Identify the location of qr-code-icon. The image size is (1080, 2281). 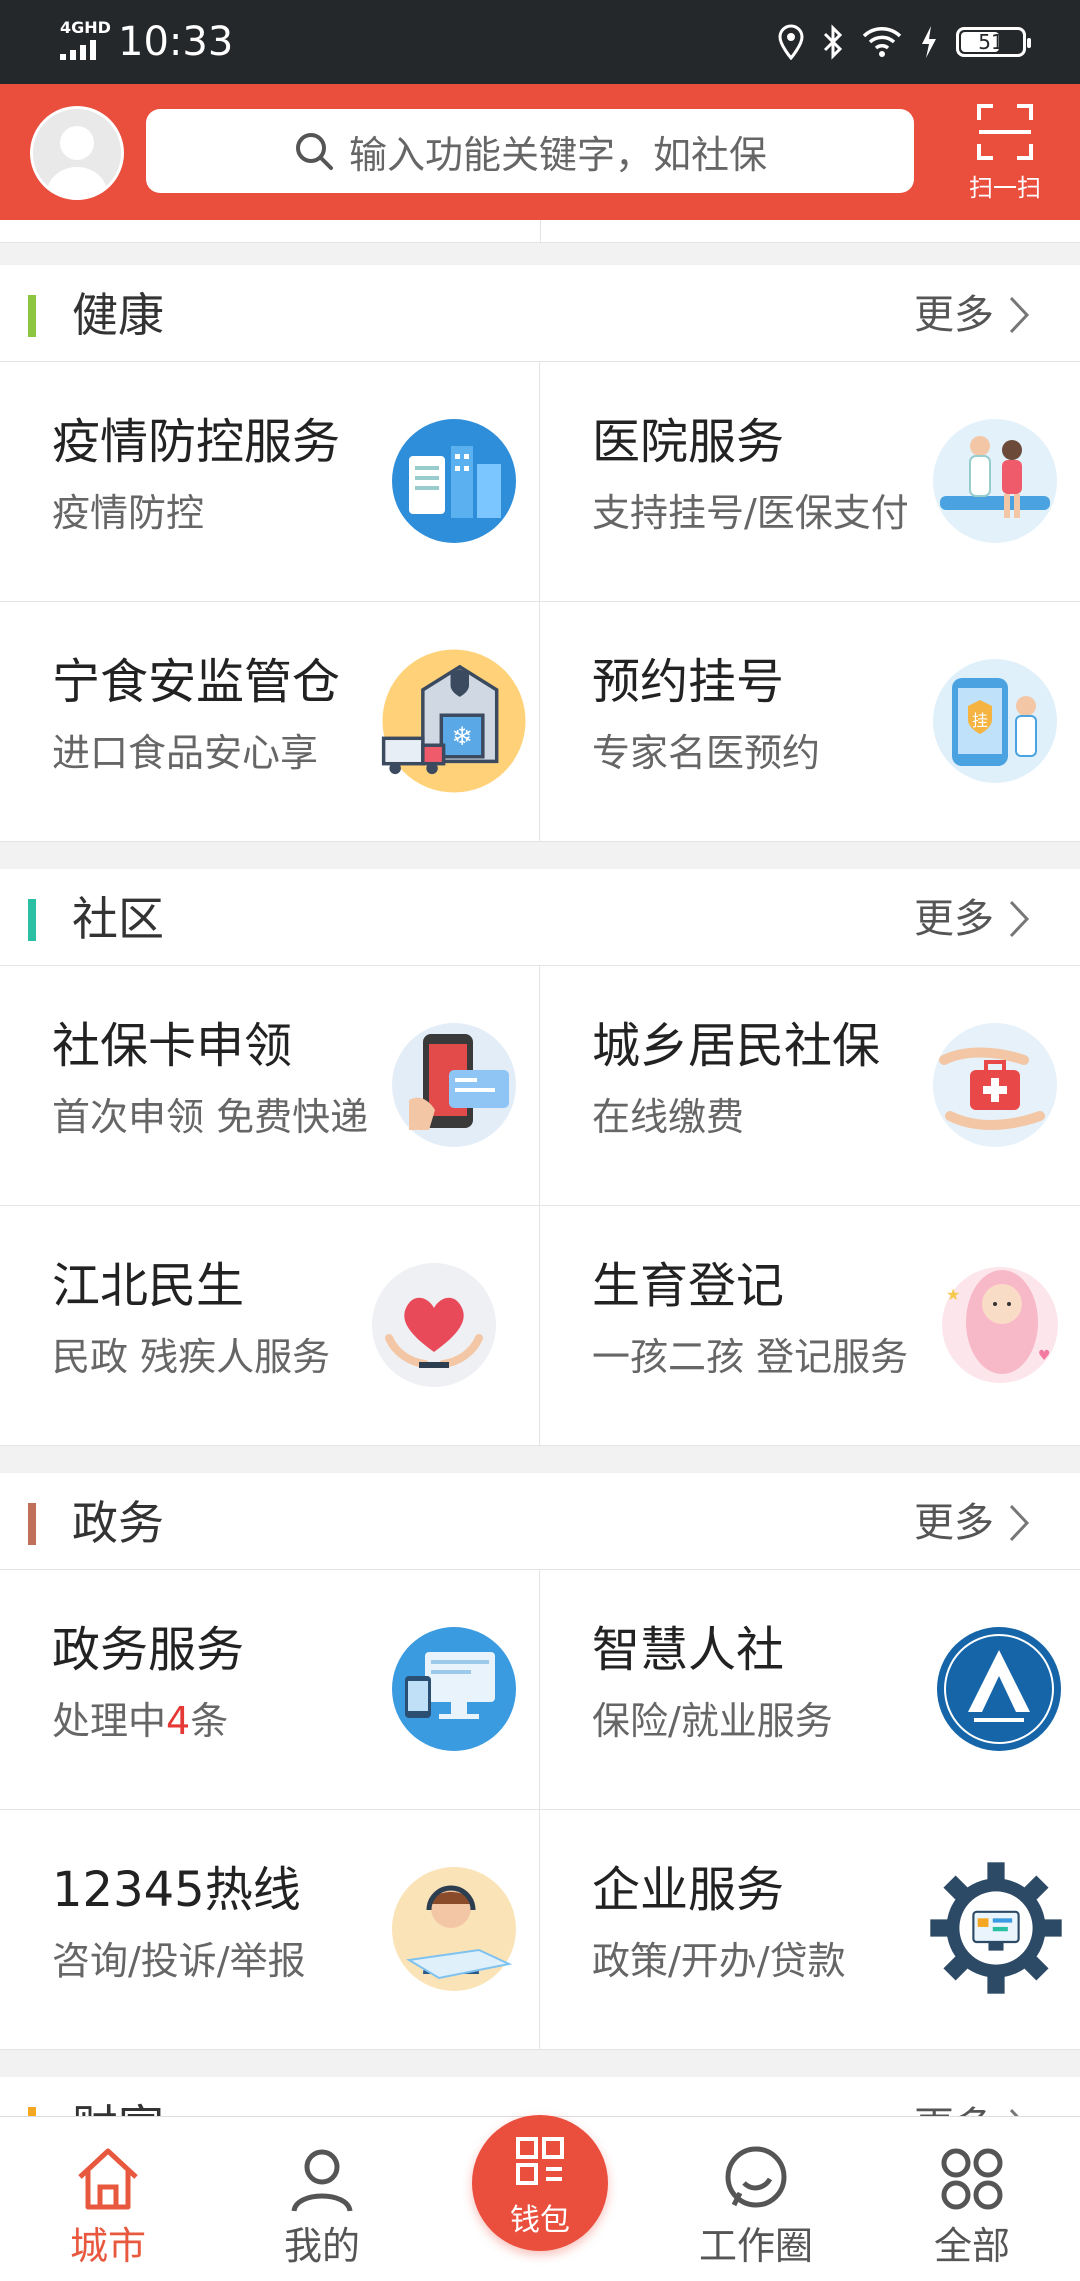
(540, 2161).